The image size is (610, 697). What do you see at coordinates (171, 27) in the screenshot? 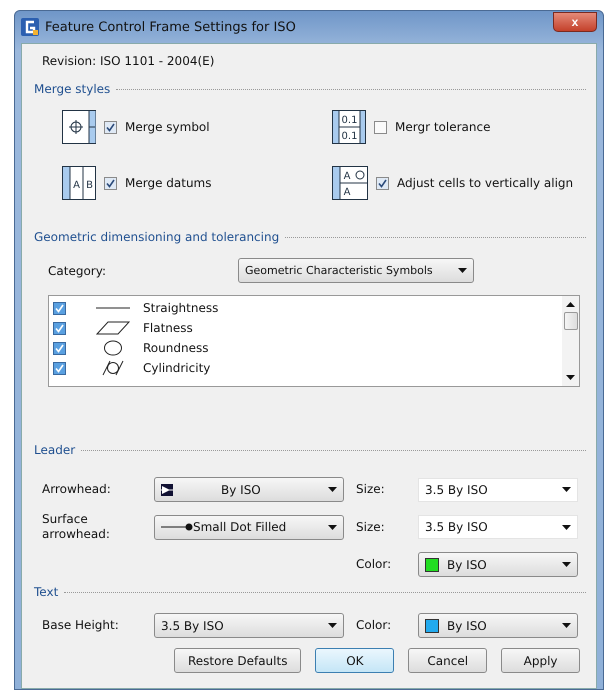
I see `window-title: Feature Control Frame Settings for ISO` at bounding box center [171, 27].